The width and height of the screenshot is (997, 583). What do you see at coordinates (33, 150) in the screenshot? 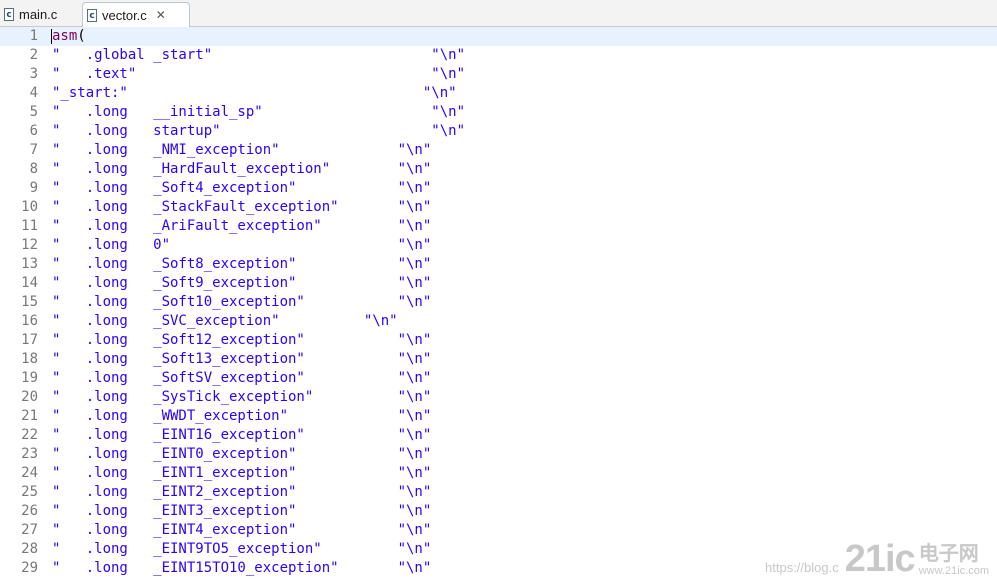
I see `line-number: 7` at bounding box center [33, 150].